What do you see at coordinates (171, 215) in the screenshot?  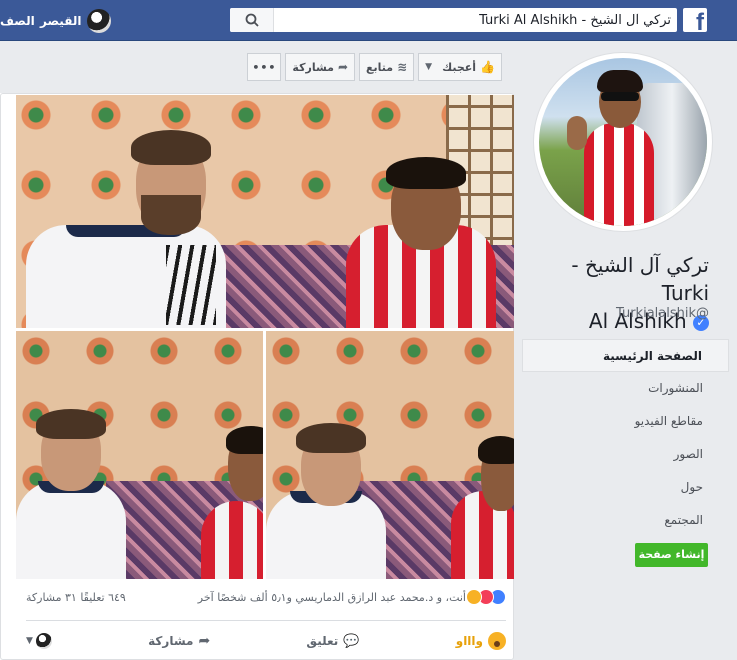 I see `person-beard` at bounding box center [171, 215].